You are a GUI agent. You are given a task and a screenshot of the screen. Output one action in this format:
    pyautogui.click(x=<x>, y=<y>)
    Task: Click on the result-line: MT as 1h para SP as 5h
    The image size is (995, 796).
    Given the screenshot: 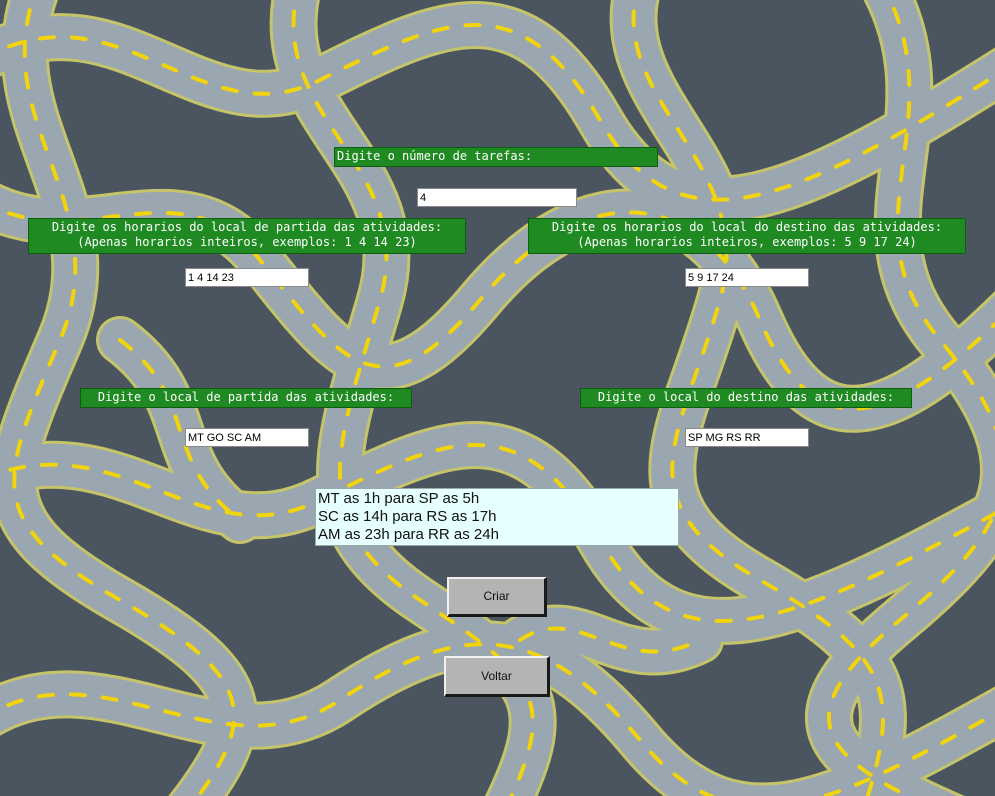 What is the action you would take?
    pyautogui.click(x=399, y=498)
    